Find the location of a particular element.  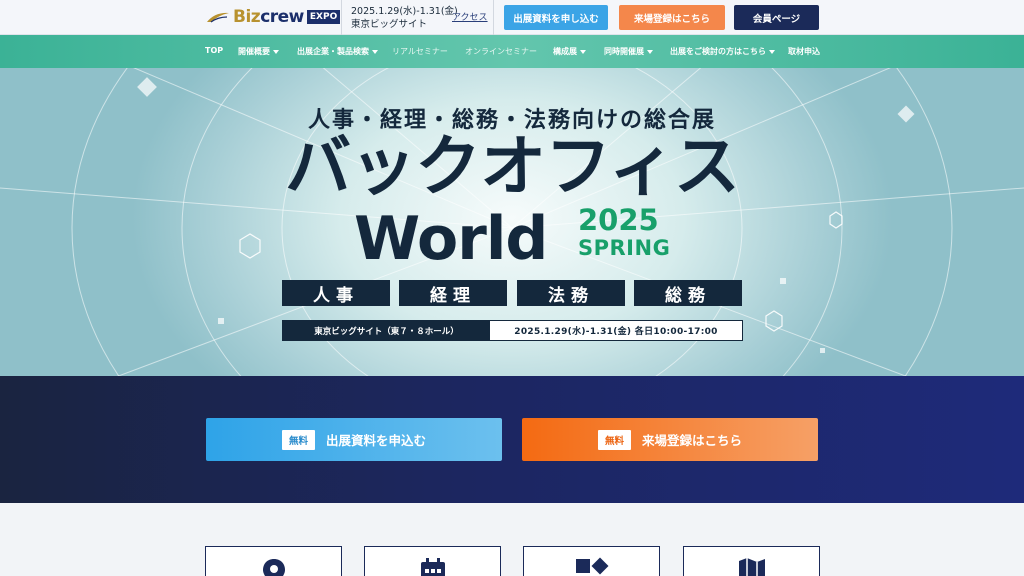

venue-location: 東京ビッグサイト（東７・８ホール） is located at coordinates (386, 330).